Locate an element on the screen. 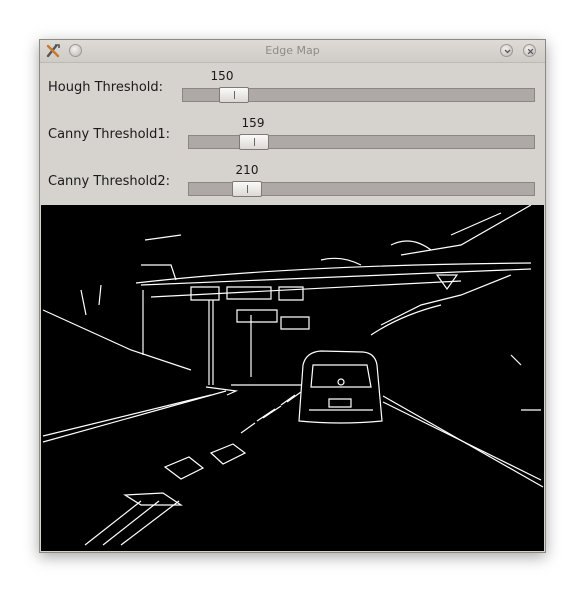  canny-threshold2-label: Canny Threshold2: is located at coordinates (109, 181).